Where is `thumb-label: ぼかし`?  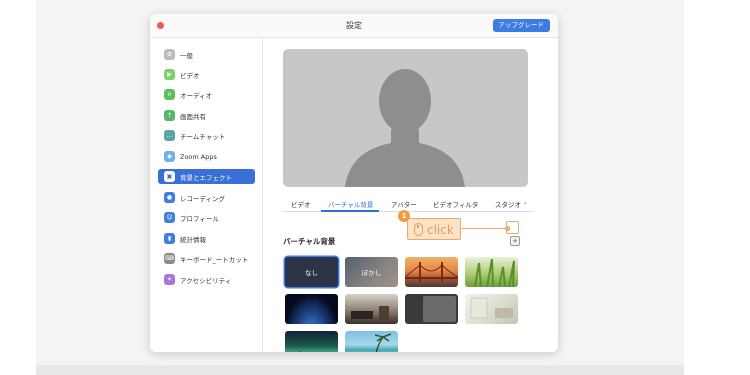
thumb-label: ぼかし is located at coordinates (371, 273).